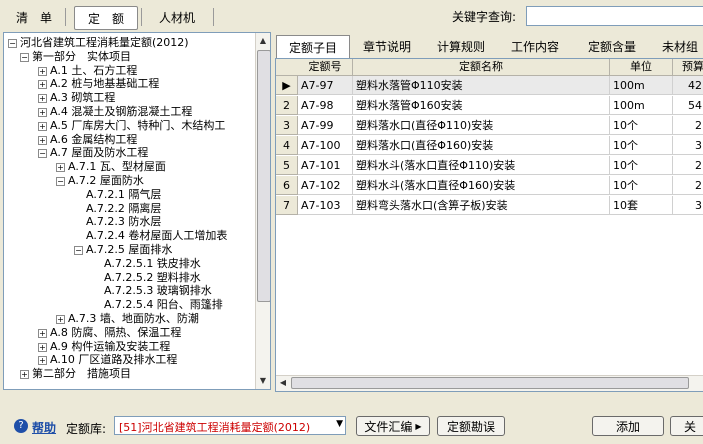 The height and width of the screenshot is (444, 703). What do you see at coordinates (339, 424) in the screenshot?
I see `chevron-down-icon: ▼` at bounding box center [339, 424].